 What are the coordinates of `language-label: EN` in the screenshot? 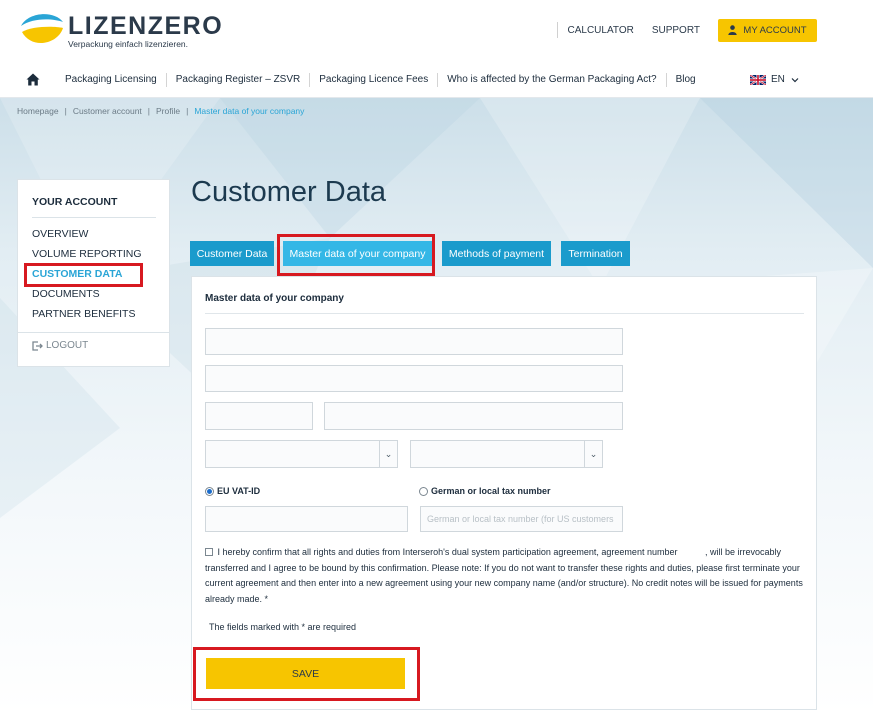 It's located at (778, 79).